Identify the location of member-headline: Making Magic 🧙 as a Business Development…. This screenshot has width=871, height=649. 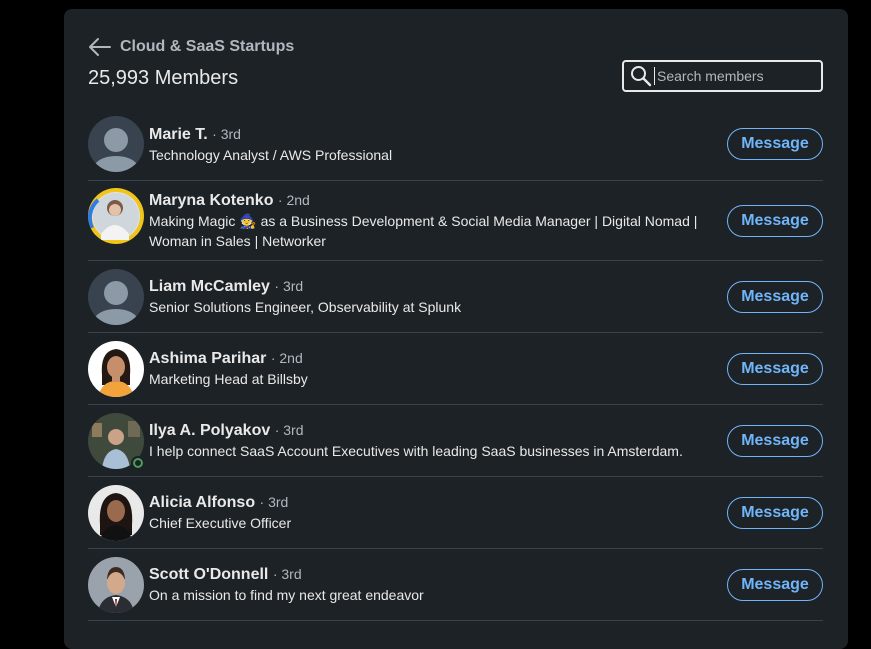
(423, 231).